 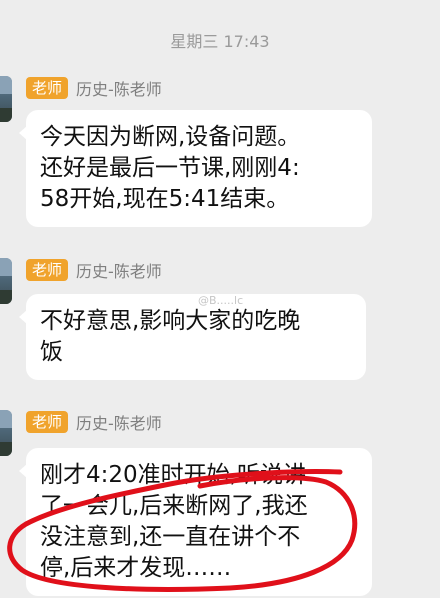 What do you see at coordinates (192, 337) in the screenshot?
I see `message-bubble: 不好意思,影响大家的吃晚 饭` at bounding box center [192, 337].